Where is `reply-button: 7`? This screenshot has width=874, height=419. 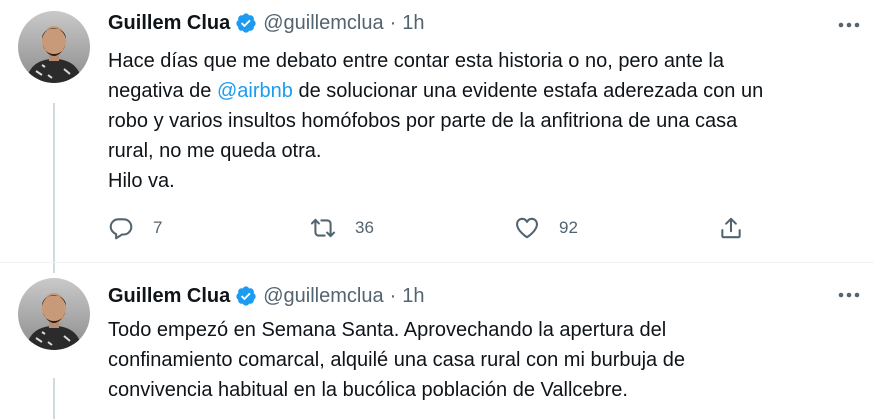 reply-button: 7 is located at coordinates (135, 228).